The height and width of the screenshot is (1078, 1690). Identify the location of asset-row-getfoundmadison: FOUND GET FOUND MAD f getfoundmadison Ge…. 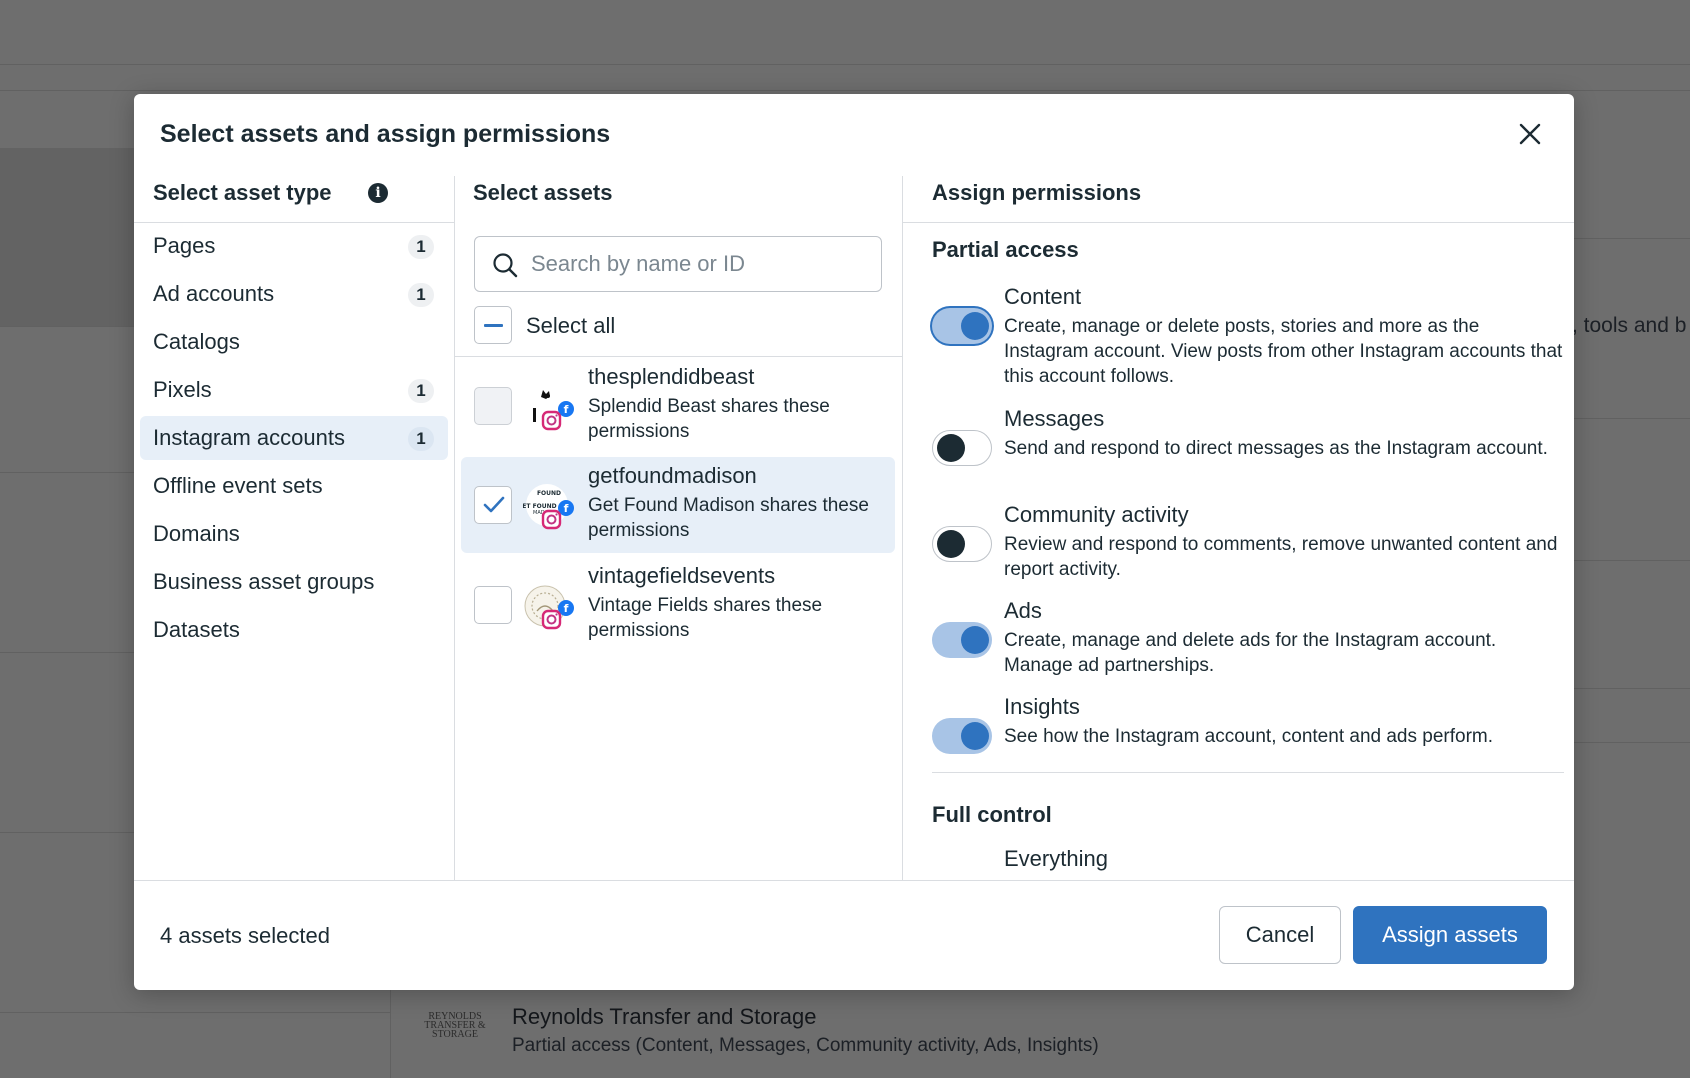
(678, 505).